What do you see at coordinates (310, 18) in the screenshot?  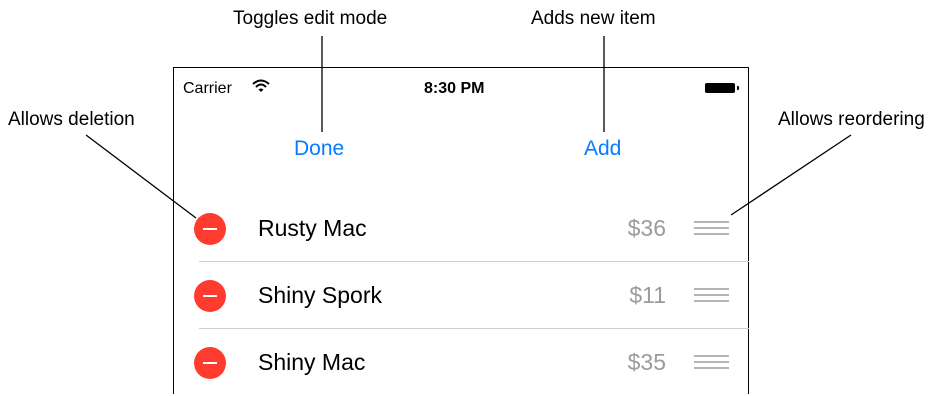 I see `callout-edit-mode: Toggles edit mode` at bounding box center [310, 18].